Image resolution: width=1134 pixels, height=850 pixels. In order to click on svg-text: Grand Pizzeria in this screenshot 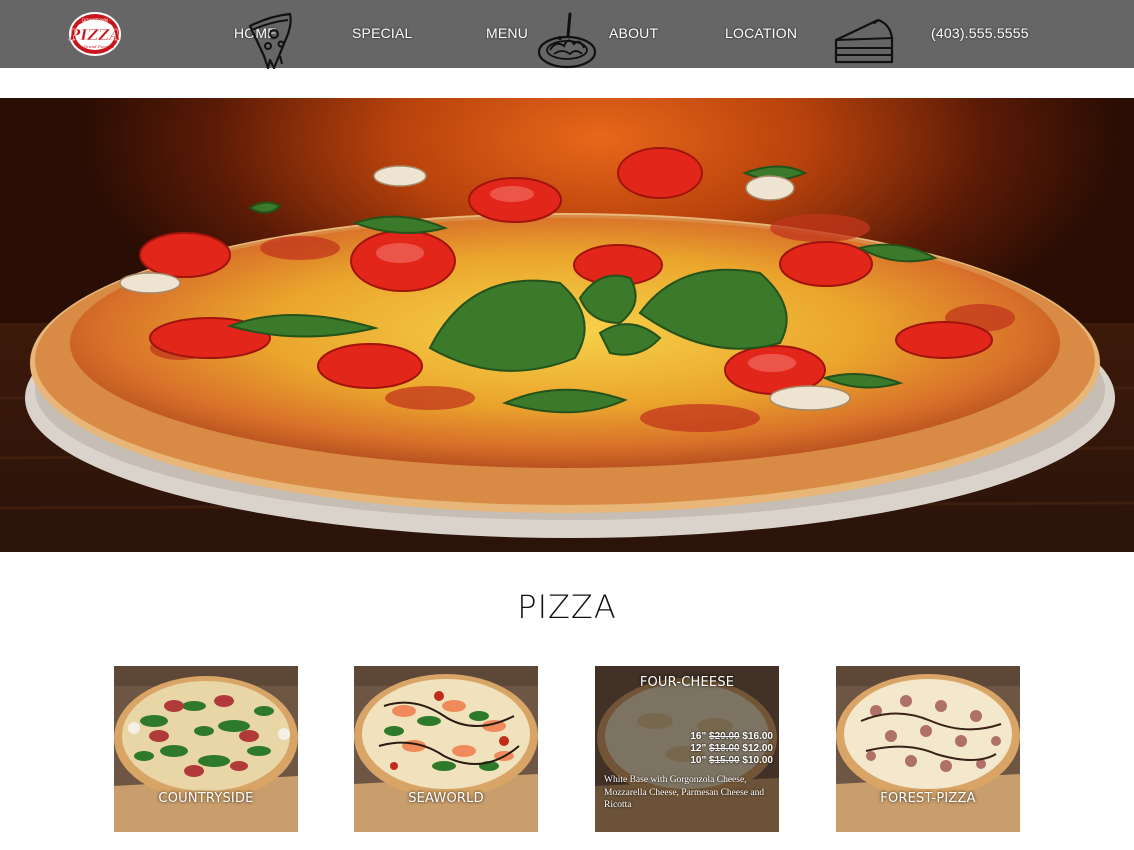, I will do `click(99, 46)`.